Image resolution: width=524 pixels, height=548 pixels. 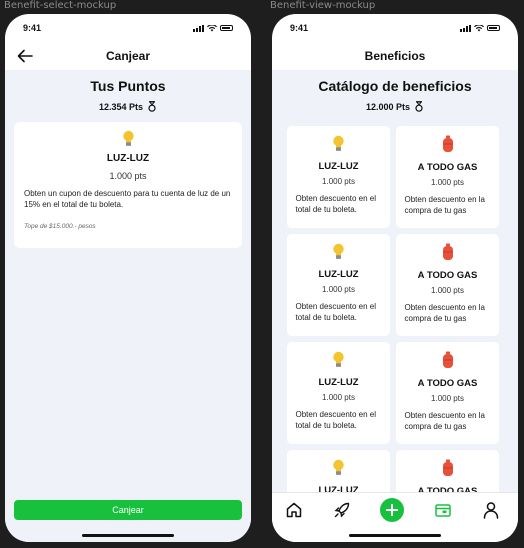 What do you see at coordinates (388, 106) in the screenshot?
I see `points-value: 12.000 Pts` at bounding box center [388, 106].